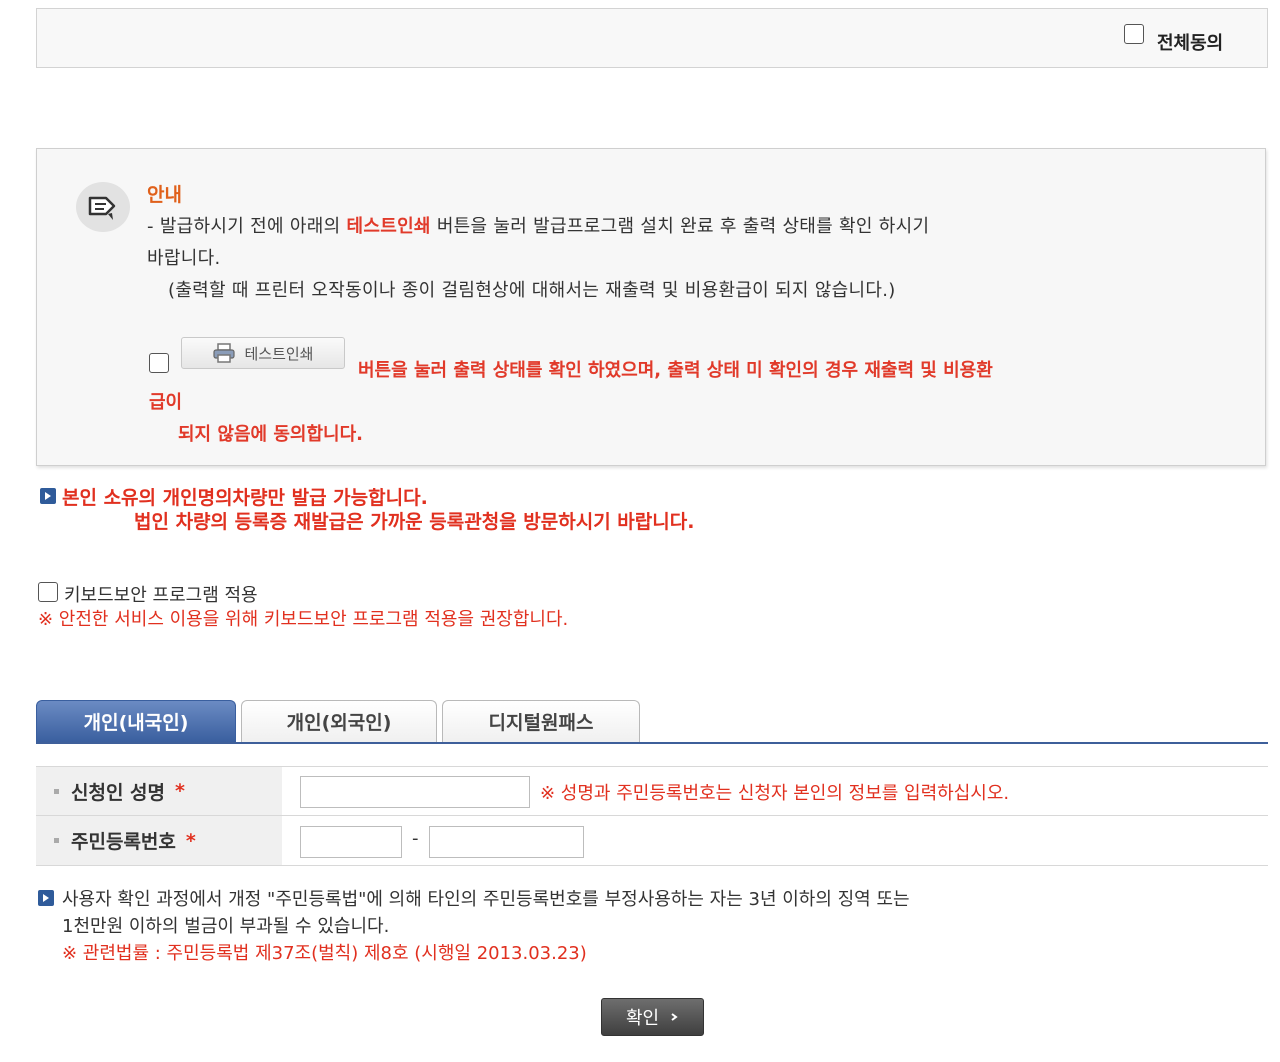 This screenshot has width=1280, height=1062. What do you see at coordinates (415, 792) in the screenshot?
I see `name-input` at bounding box center [415, 792].